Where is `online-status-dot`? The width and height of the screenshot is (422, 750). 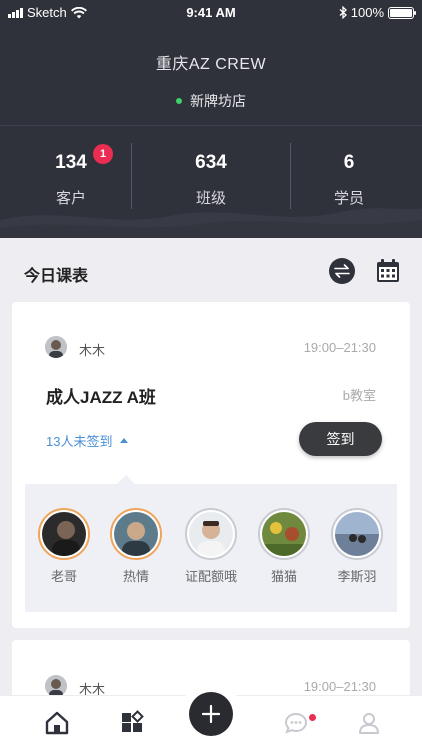 online-status-dot is located at coordinates (179, 101).